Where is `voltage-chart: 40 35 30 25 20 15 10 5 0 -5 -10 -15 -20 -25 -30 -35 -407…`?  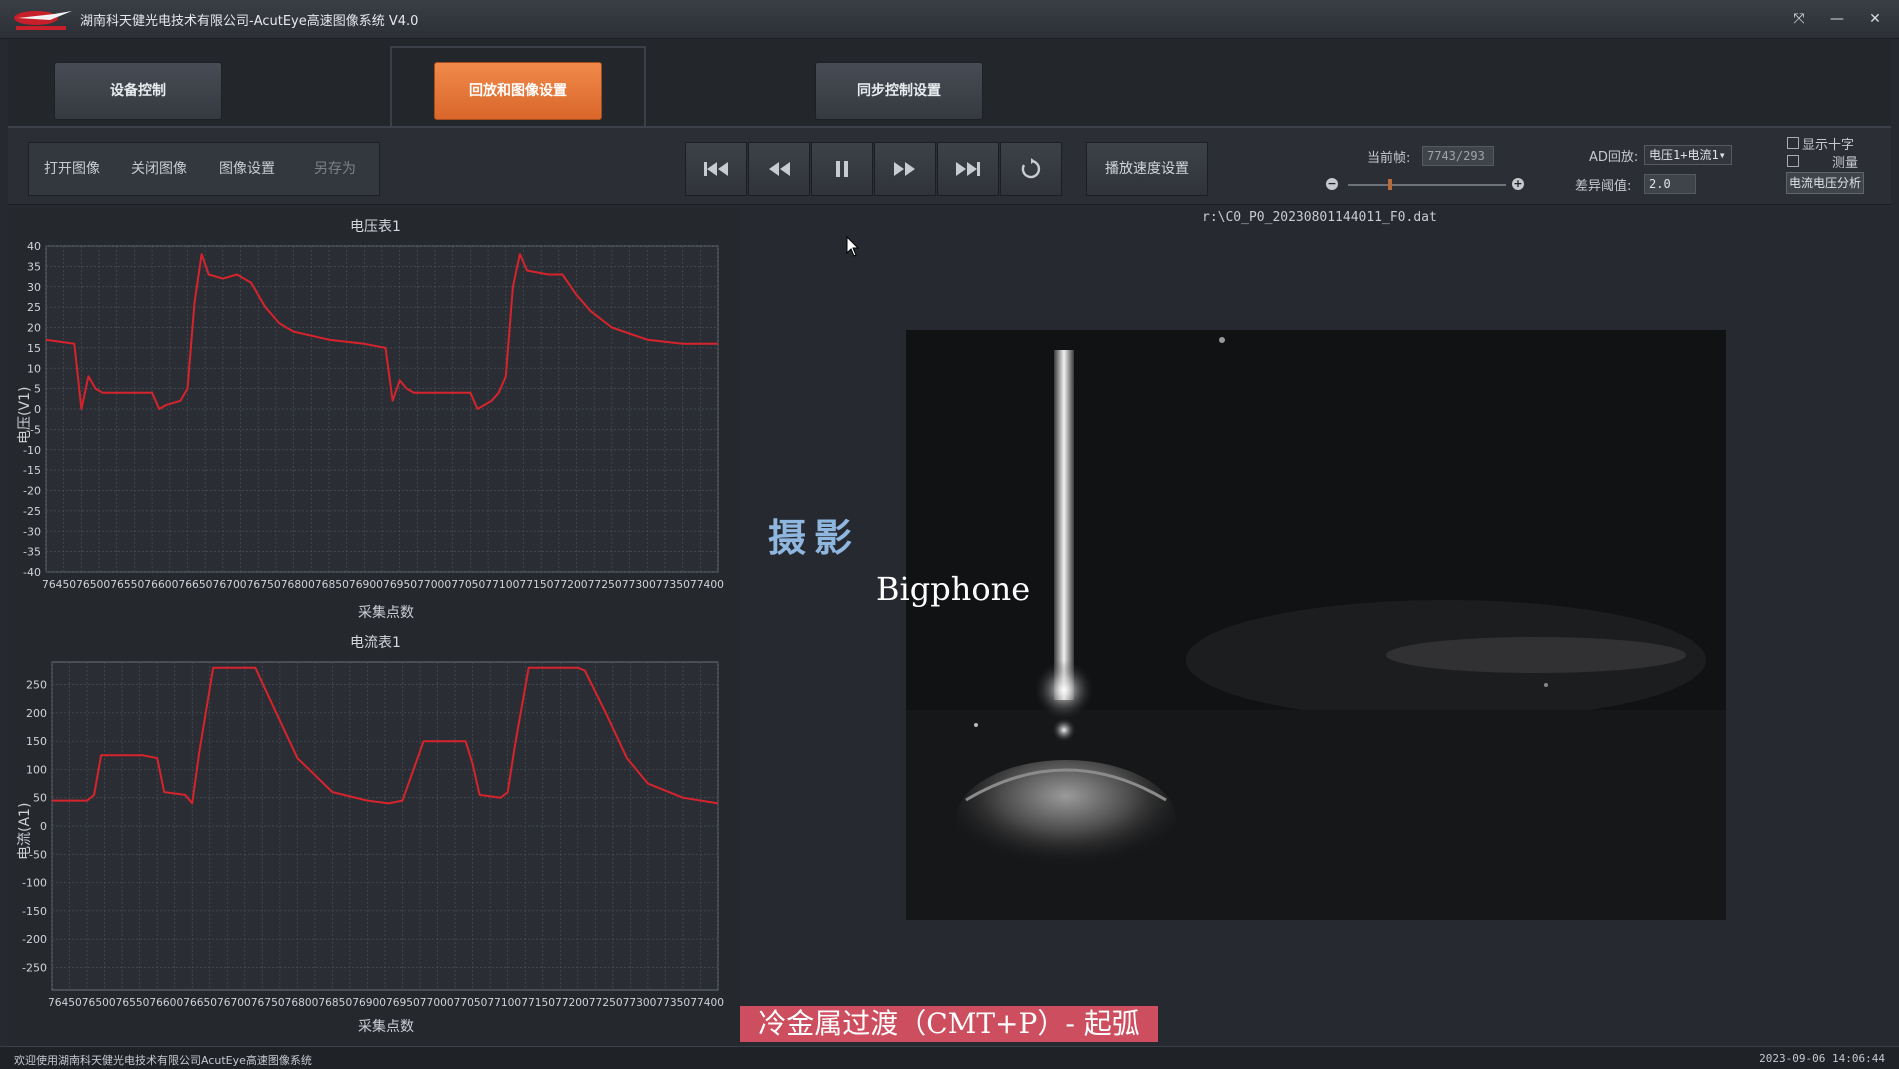 voltage-chart: 40 35 30 25 20 15 10 5 0 -5 -10 -15 -20 -25 -30 -35 -407… is located at coordinates (373, 415).